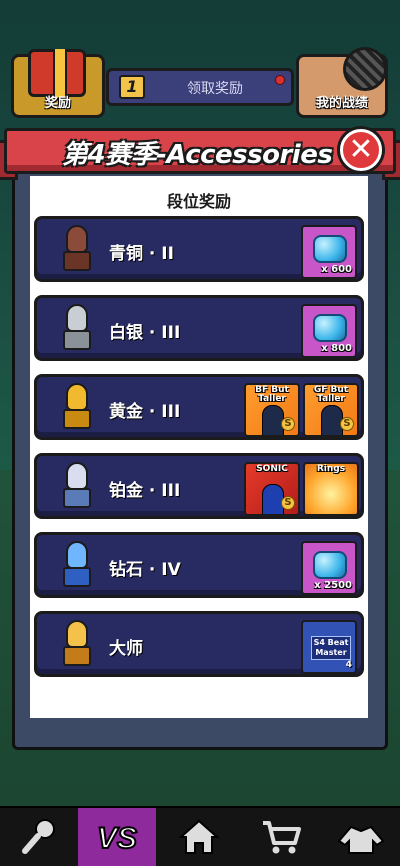 The image size is (400, 866). Describe the element at coordinates (57, 103) in the screenshot. I see `rewards-button-label: 奖励` at that location.